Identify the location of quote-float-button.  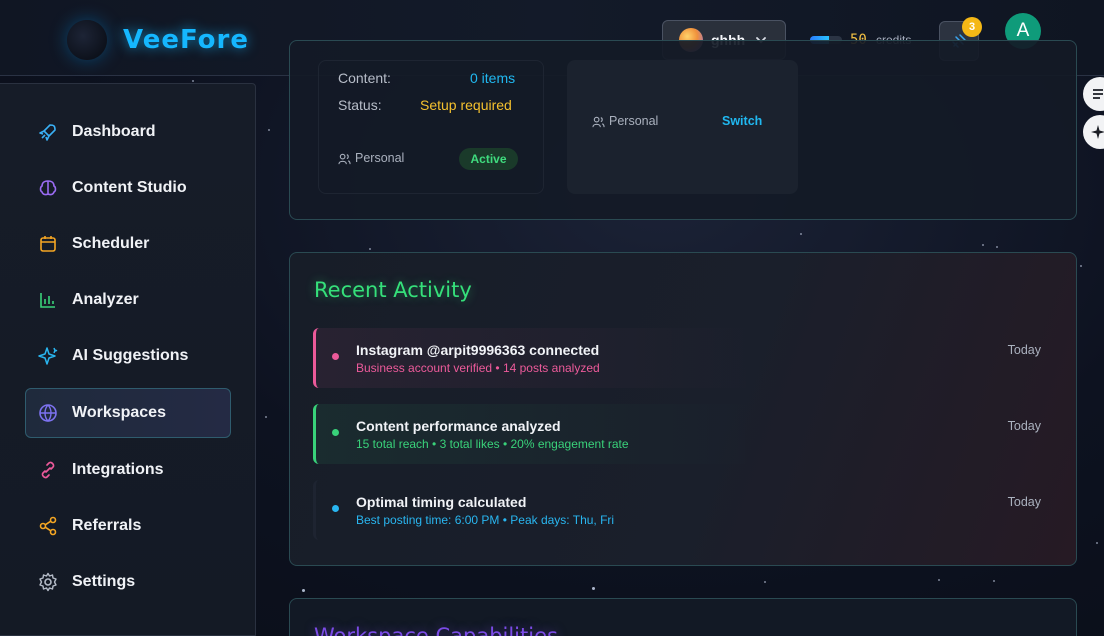
(1093, 94).